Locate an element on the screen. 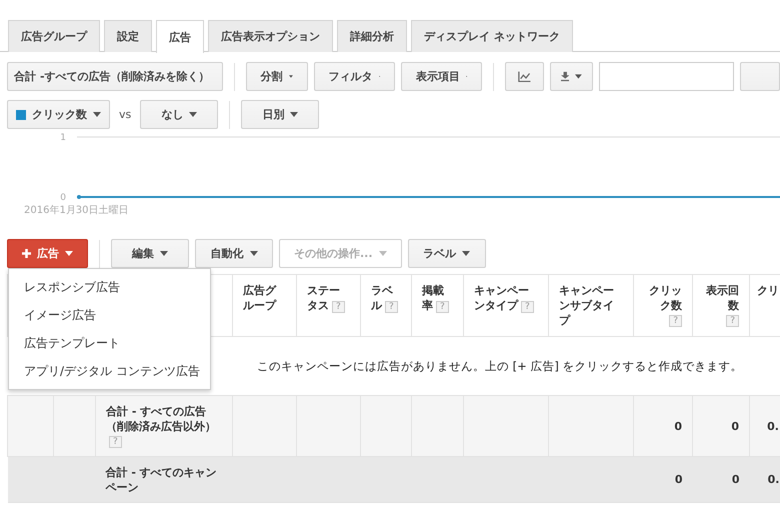 This screenshot has height=510, width=780. line-chart-icon is located at coordinates (524, 76).